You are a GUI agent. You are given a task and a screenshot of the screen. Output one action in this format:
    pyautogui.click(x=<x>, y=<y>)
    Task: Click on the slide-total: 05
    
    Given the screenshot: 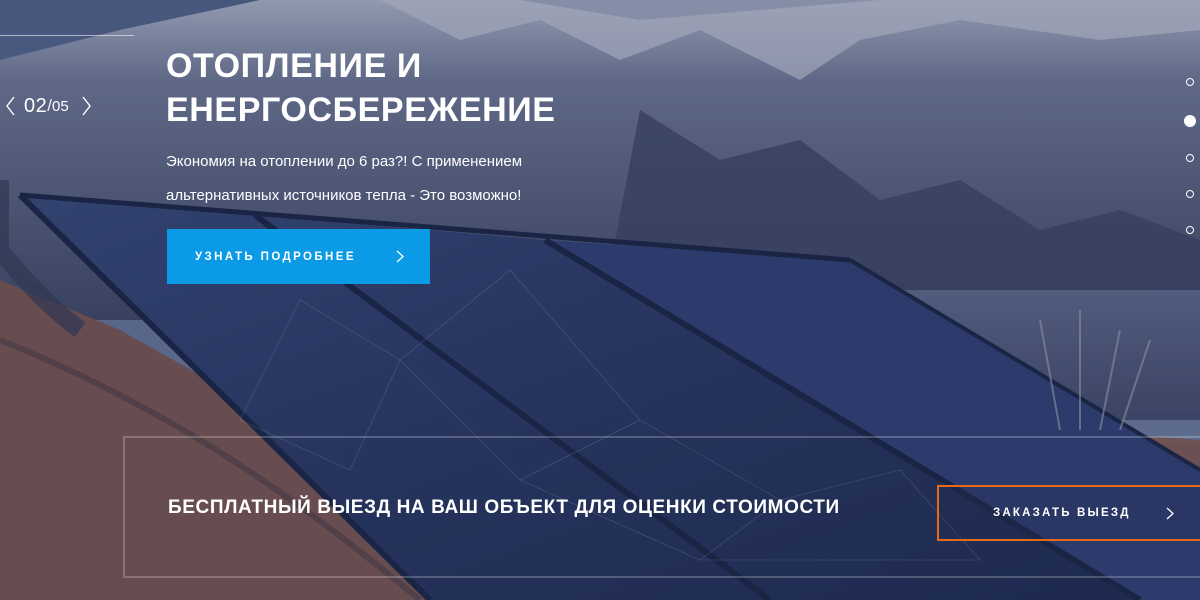 What is the action you would take?
    pyautogui.click(x=60, y=106)
    